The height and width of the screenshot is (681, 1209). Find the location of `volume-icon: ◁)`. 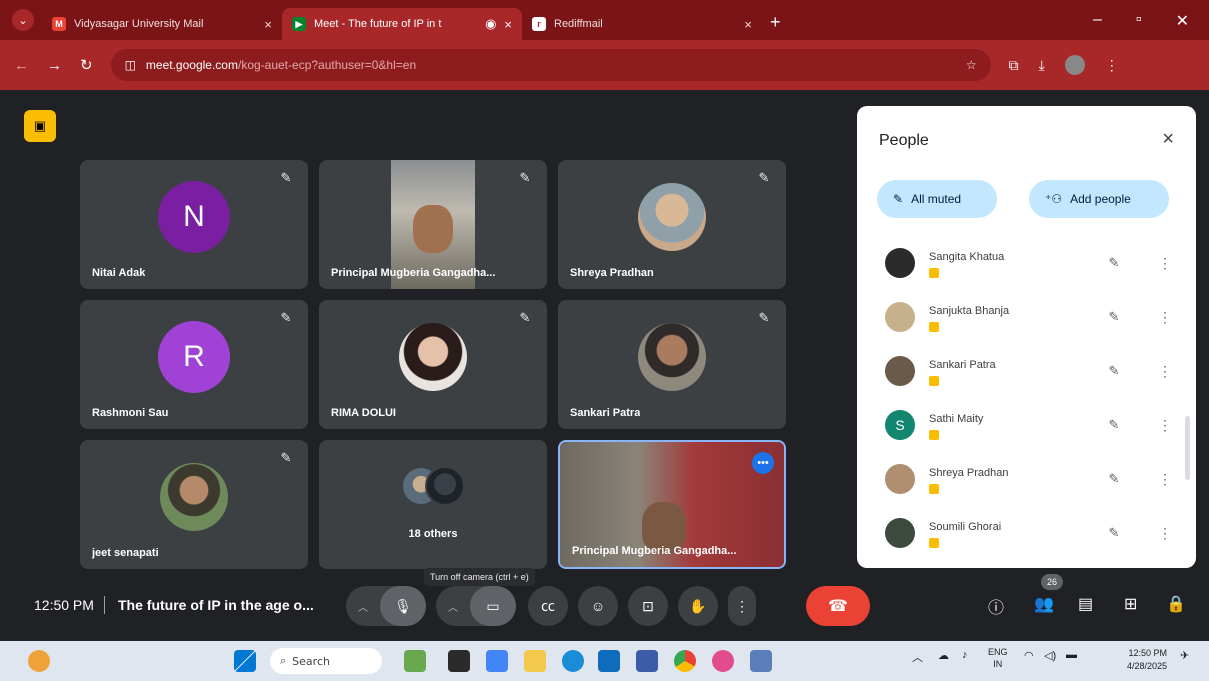

volume-icon: ◁) is located at coordinates (1050, 655).